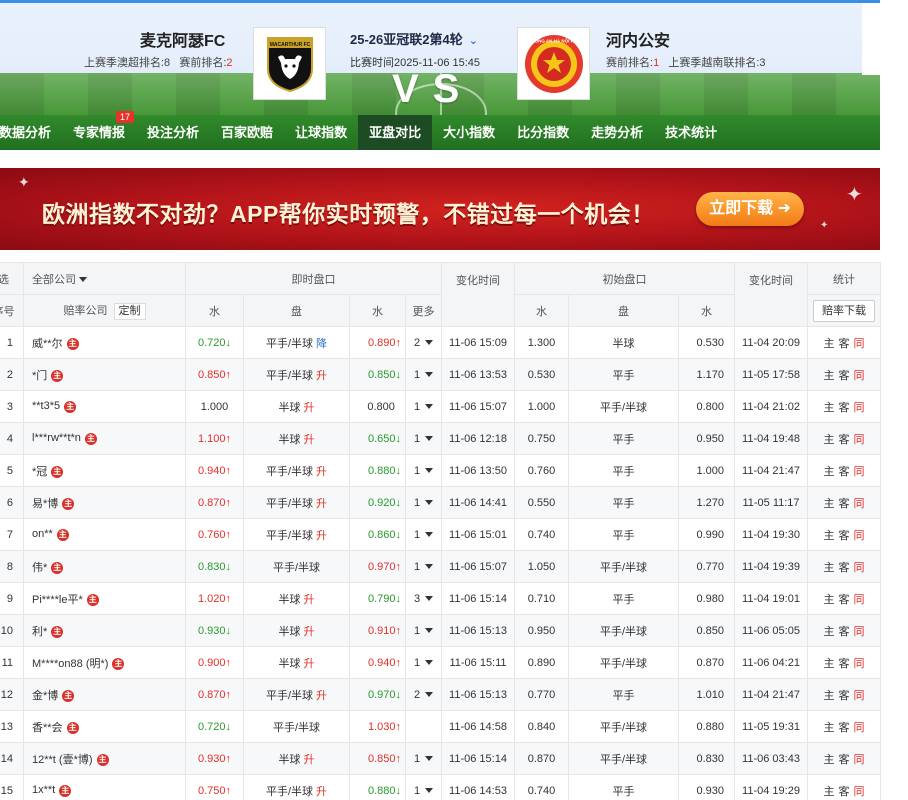  Describe the element at coordinates (478, 438) in the screenshot. I see `live-change-time: 11-06 12:18` at that location.